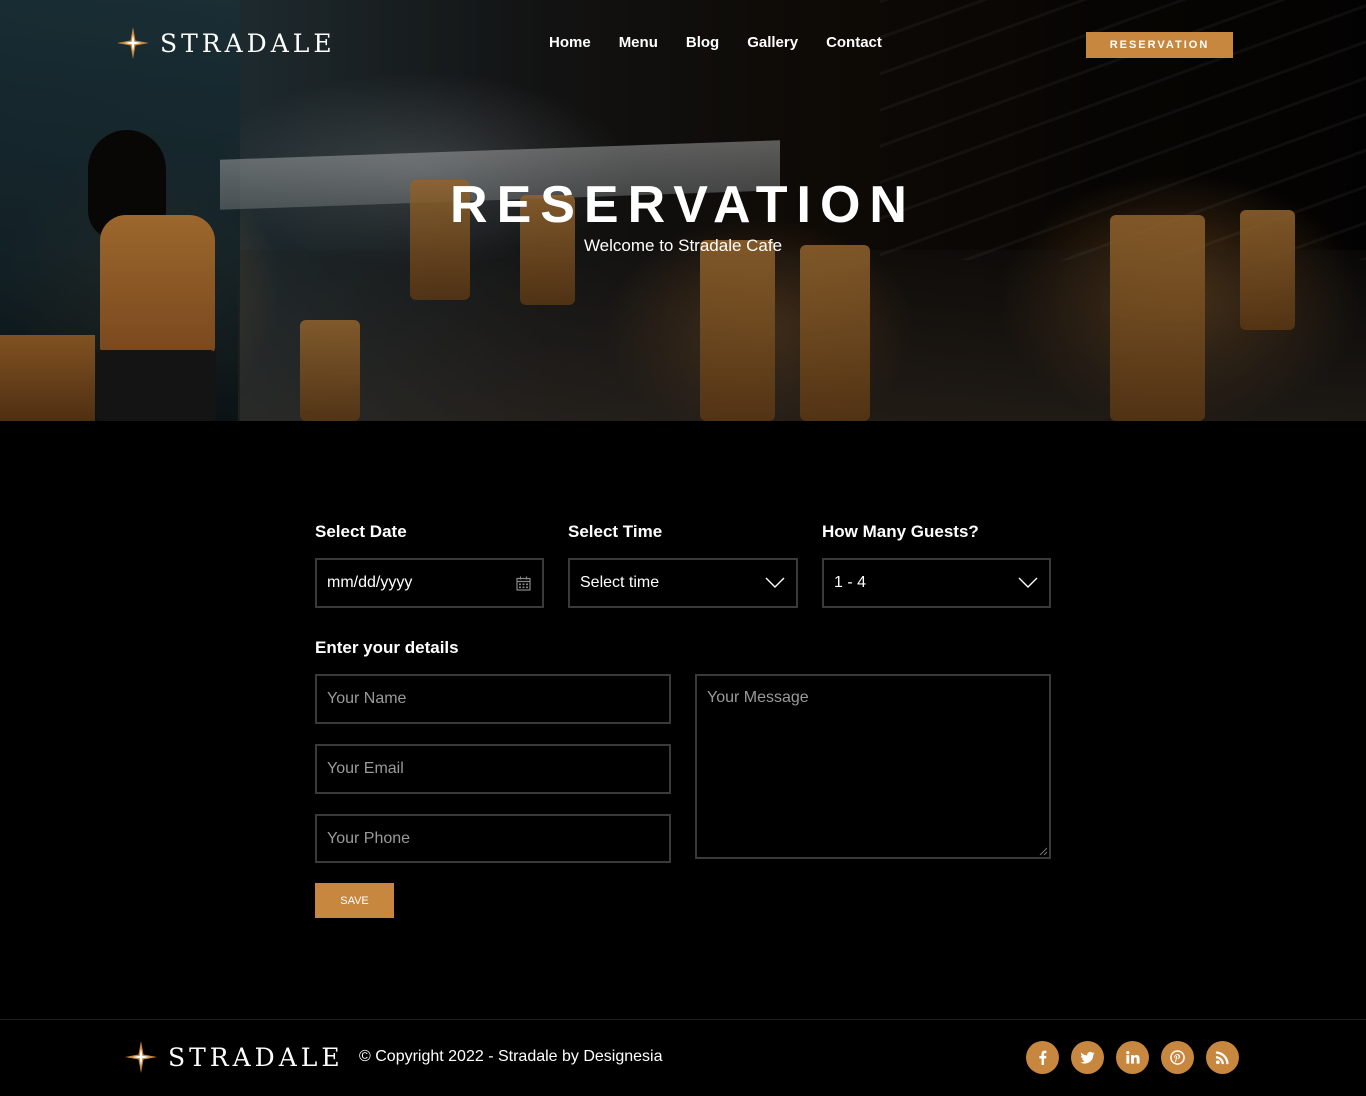 The height and width of the screenshot is (1096, 1366). What do you see at coordinates (361, 531) in the screenshot?
I see `date-label: Select Date` at bounding box center [361, 531].